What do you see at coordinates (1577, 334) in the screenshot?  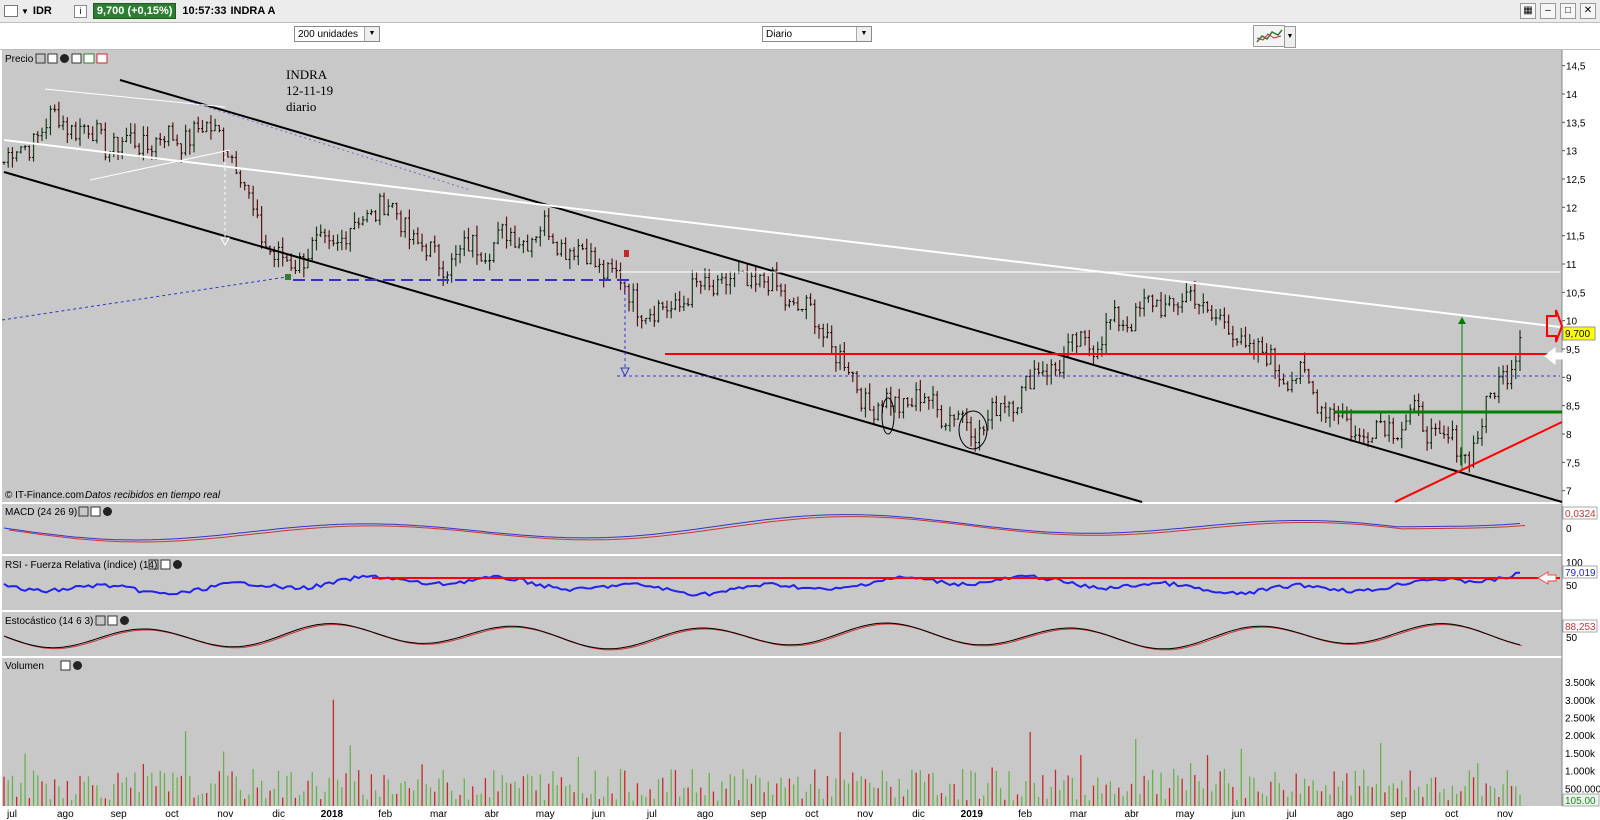 I see `last-price-value: 9,700` at bounding box center [1577, 334].